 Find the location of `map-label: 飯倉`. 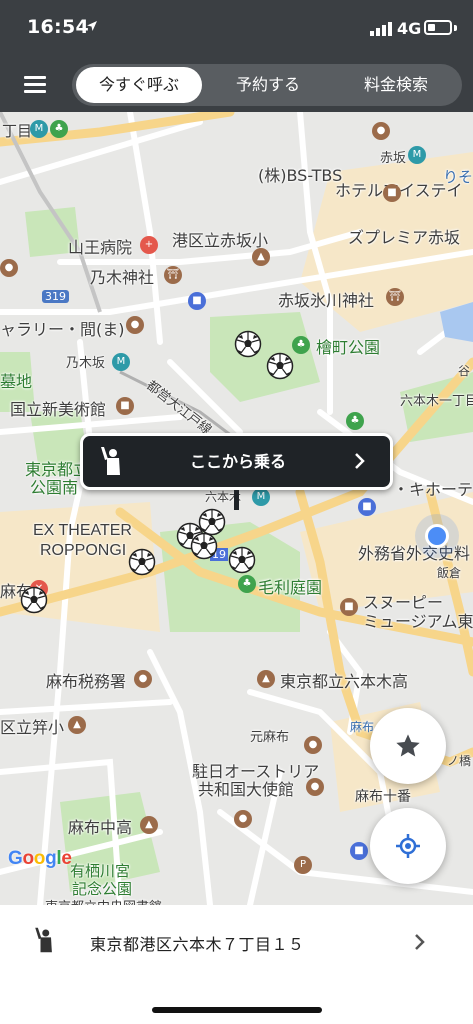

map-label: 飯倉 is located at coordinates (449, 573).